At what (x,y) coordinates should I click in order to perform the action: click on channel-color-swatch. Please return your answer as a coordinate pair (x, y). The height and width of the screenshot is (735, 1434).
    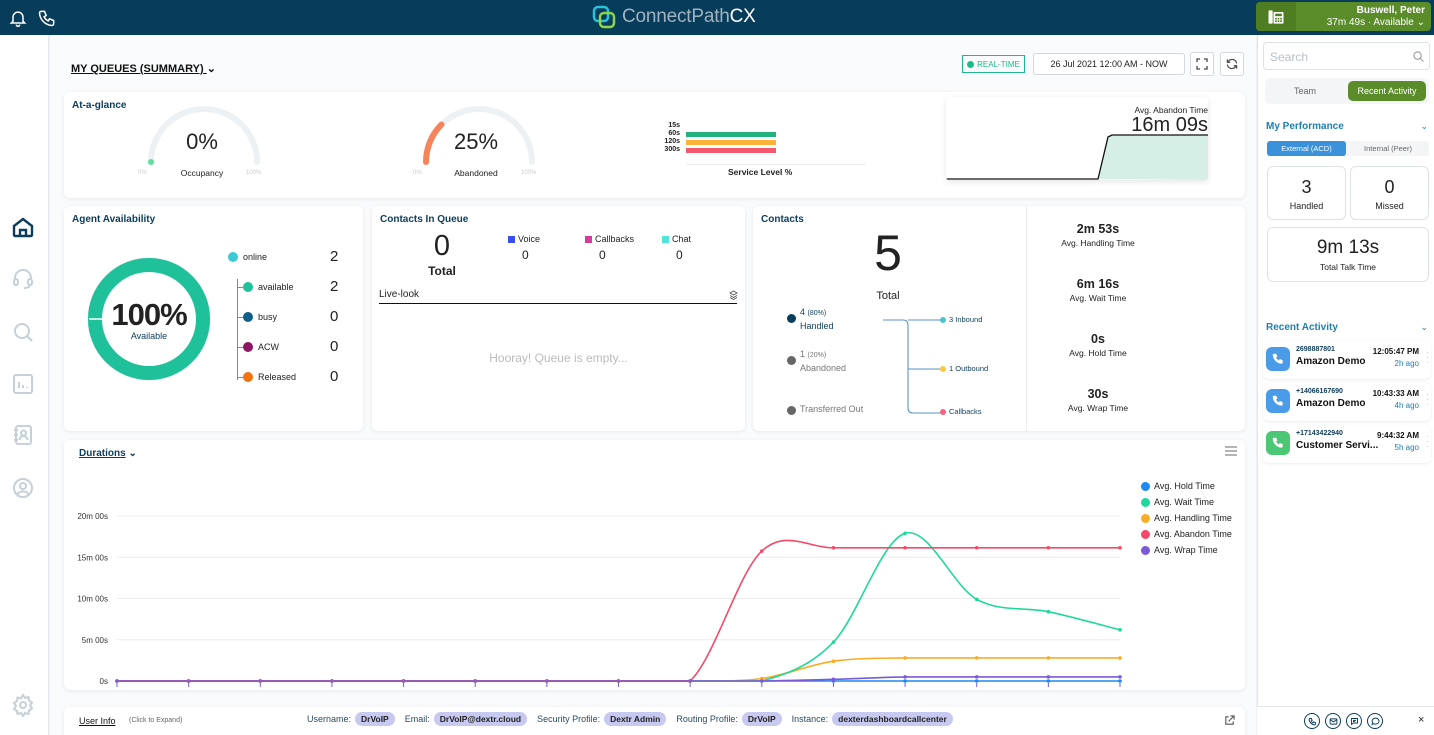
    Looking at the image, I should click on (511, 239).